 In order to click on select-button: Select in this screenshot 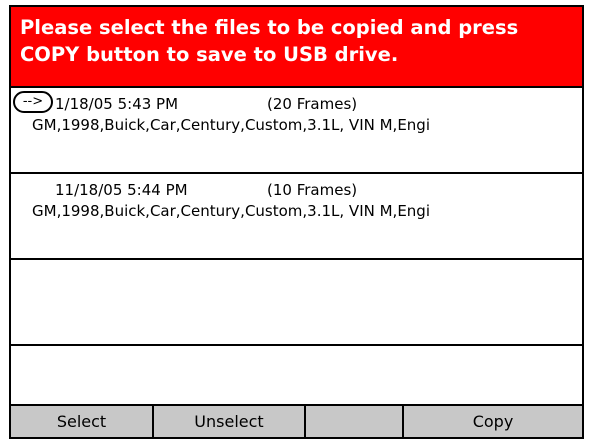, I will do `click(82, 421)`.